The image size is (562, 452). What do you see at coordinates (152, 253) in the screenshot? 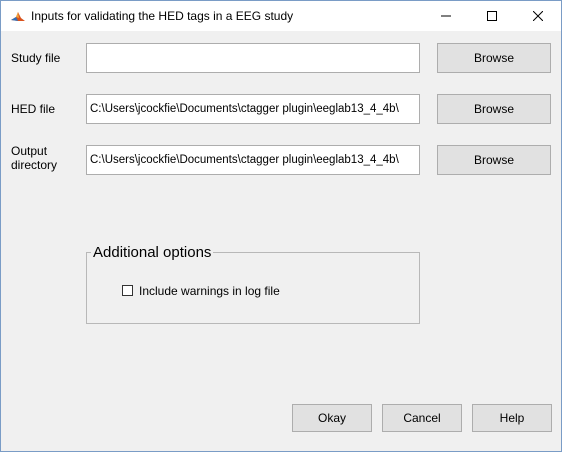
I see `additional-options-title: Additional options` at bounding box center [152, 253].